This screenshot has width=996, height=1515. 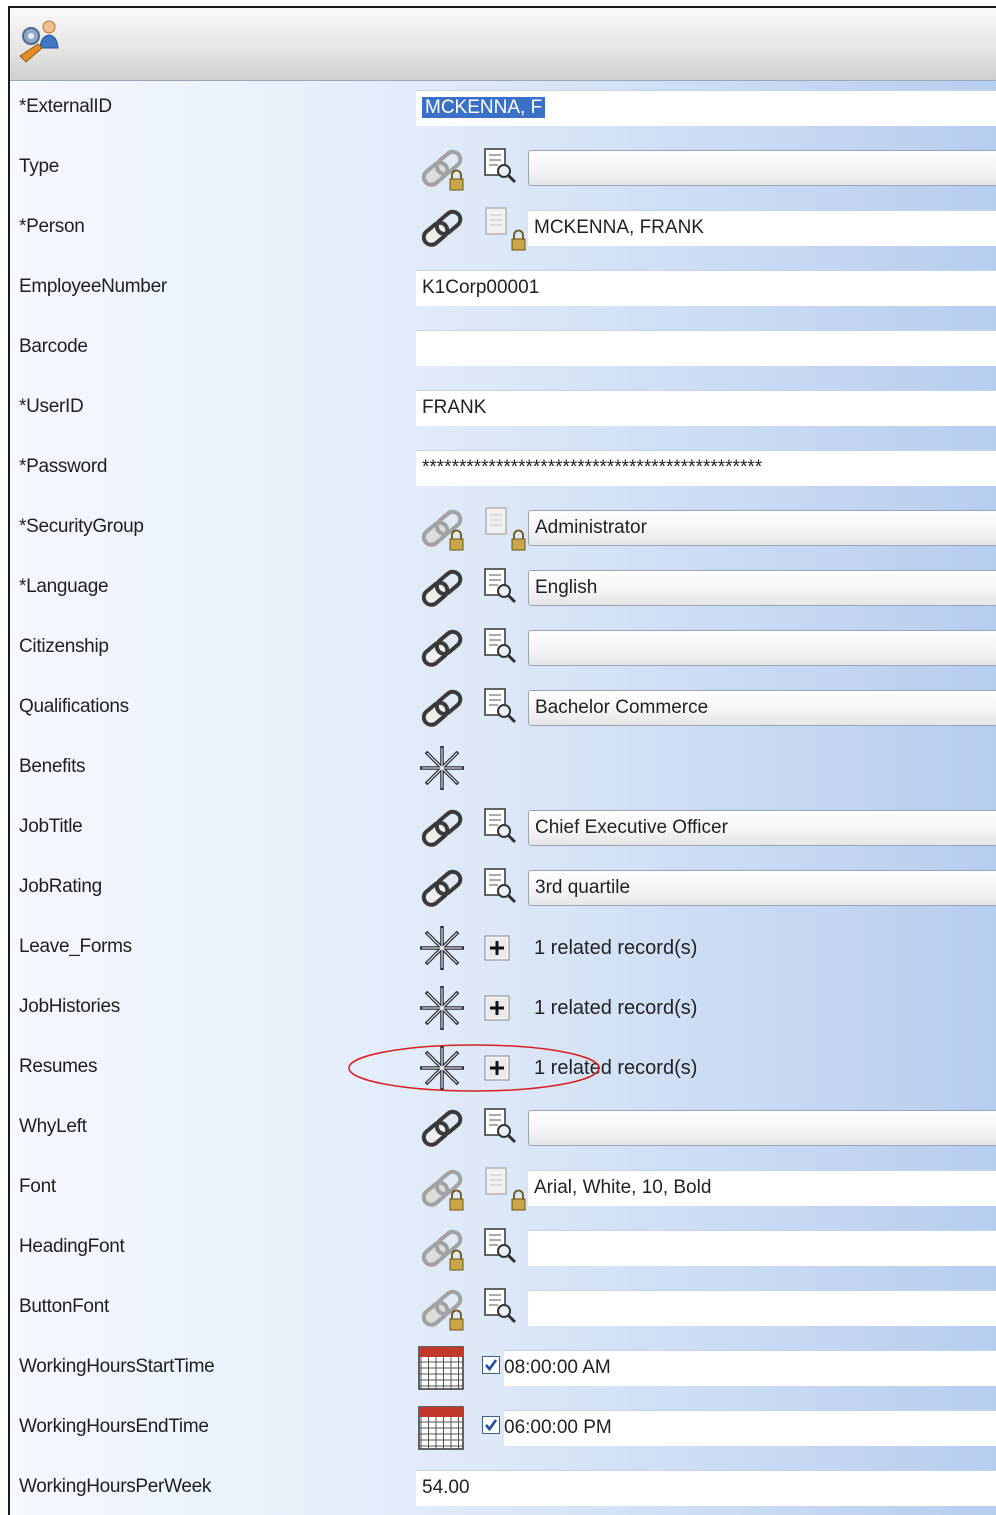 I want to click on form-row-buttonfont: ButtonFont, so click(x=503, y=1308).